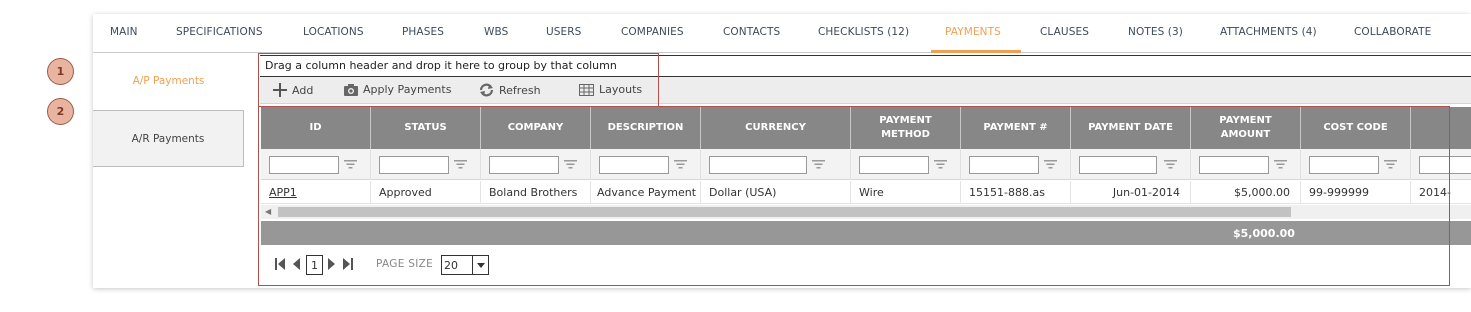  Describe the element at coordinates (973, 32) in the screenshot. I see `tab-payments: PAYMENTS` at that location.